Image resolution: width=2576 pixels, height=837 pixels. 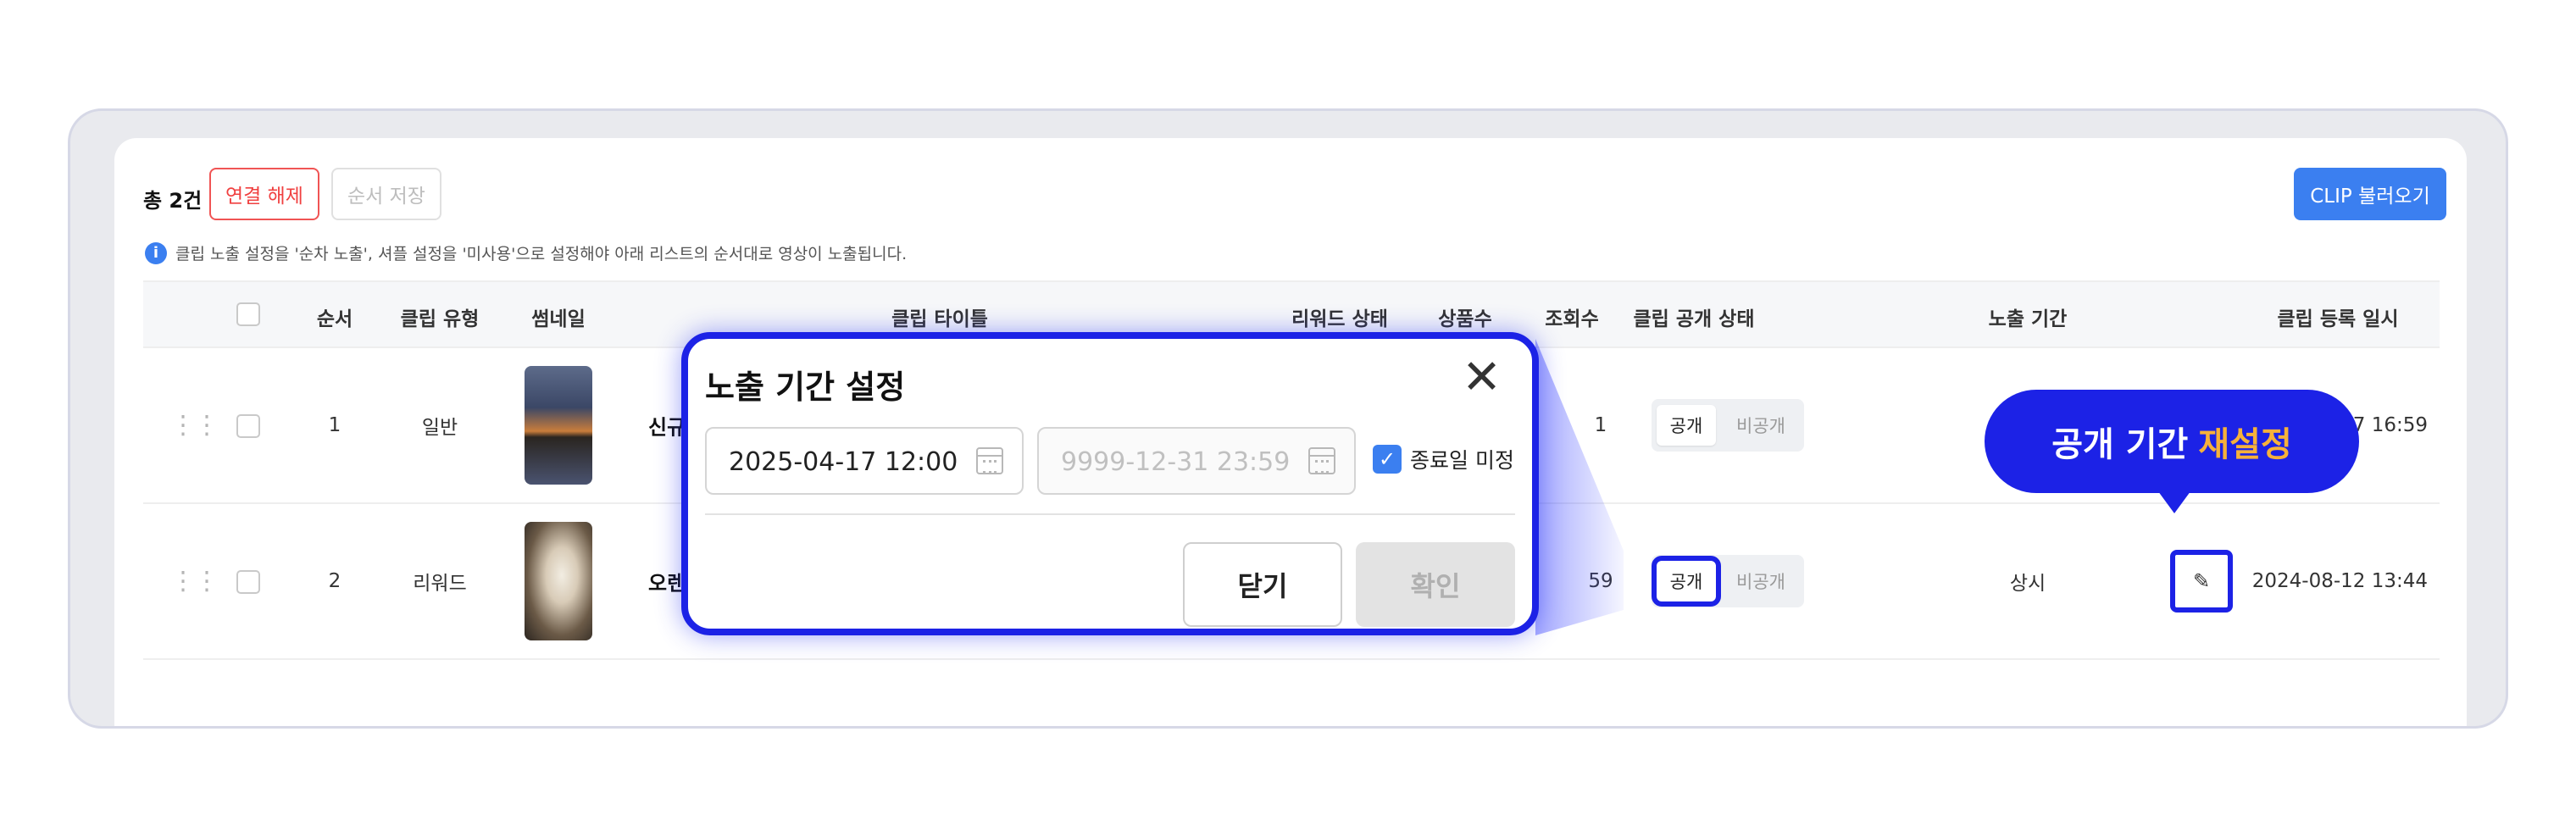 I want to click on header-thumbnail: 썸네일, so click(x=558, y=319).